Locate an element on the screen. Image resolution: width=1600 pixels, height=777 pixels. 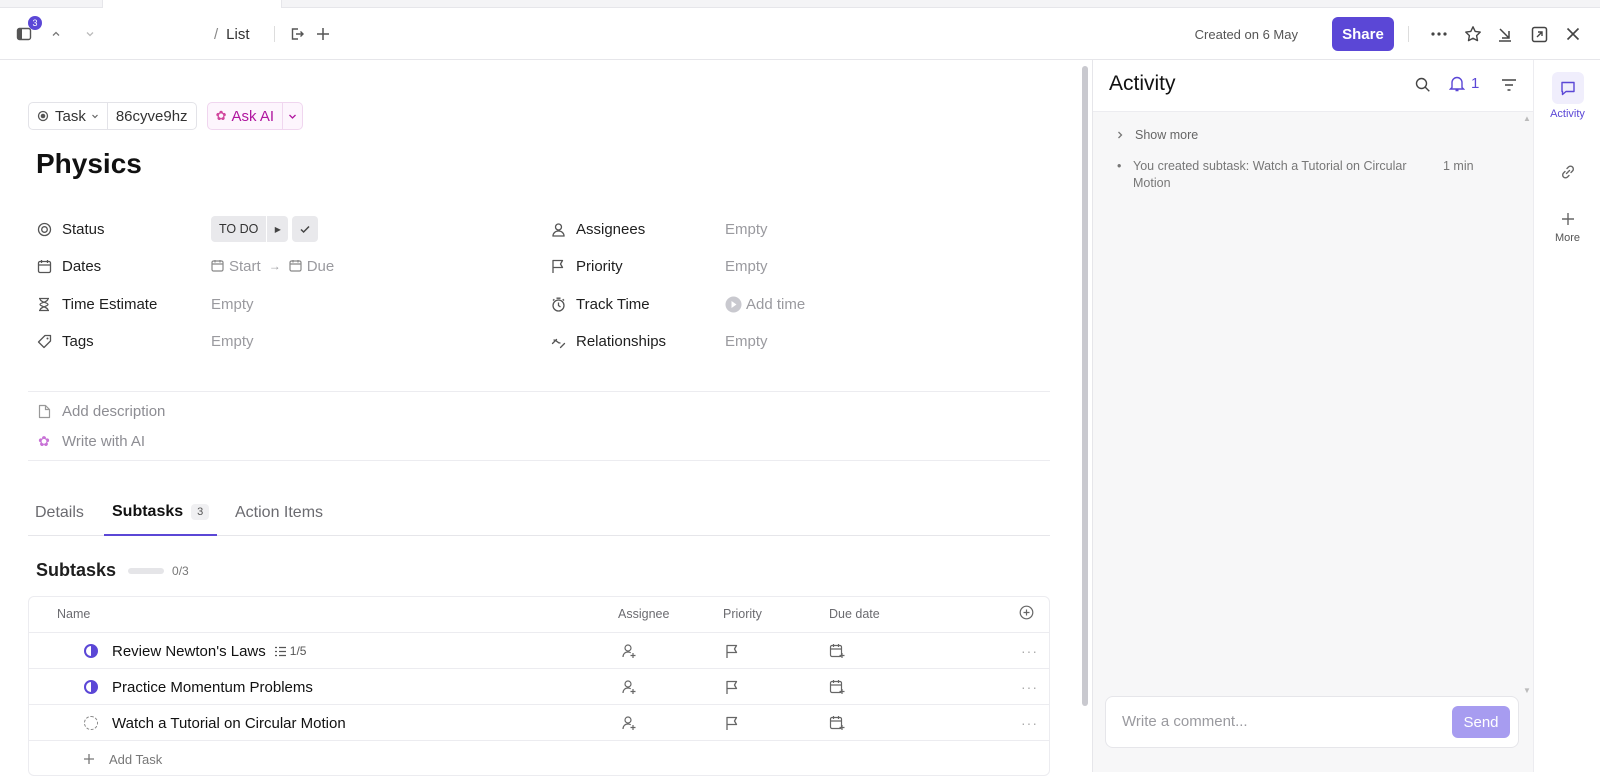
tags-value: Empty is located at coordinates (232, 341).